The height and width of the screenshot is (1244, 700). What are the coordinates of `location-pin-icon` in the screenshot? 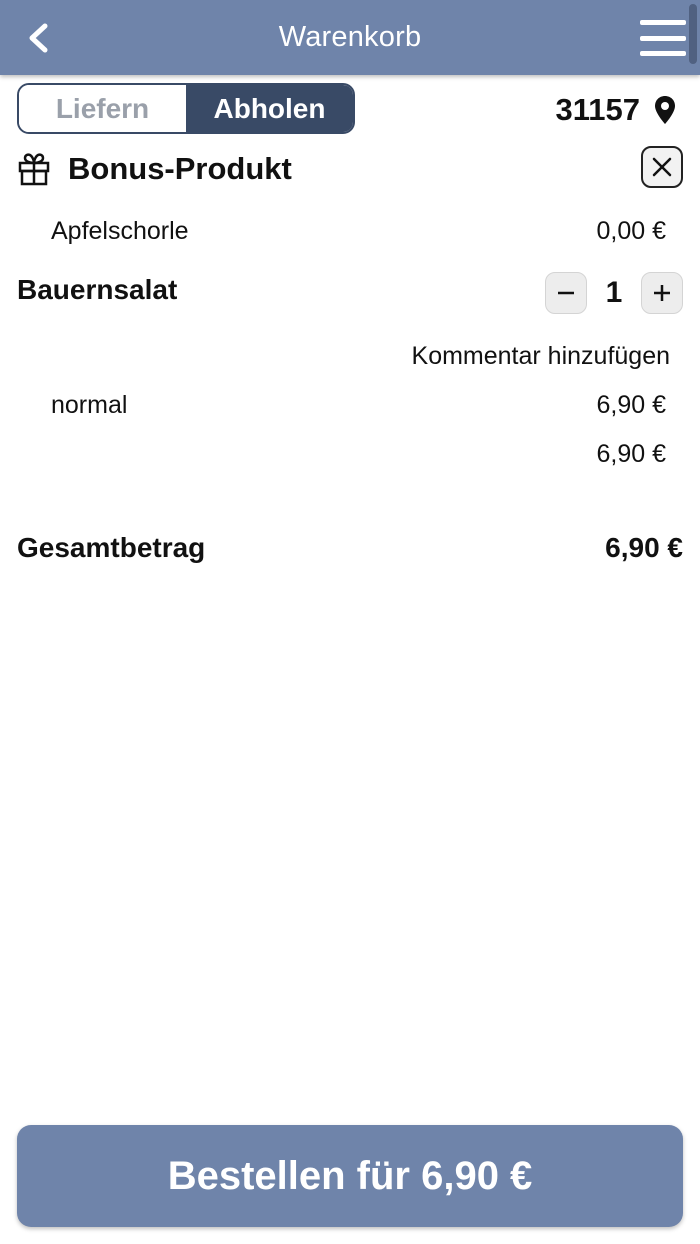 It's located at (665, 110).